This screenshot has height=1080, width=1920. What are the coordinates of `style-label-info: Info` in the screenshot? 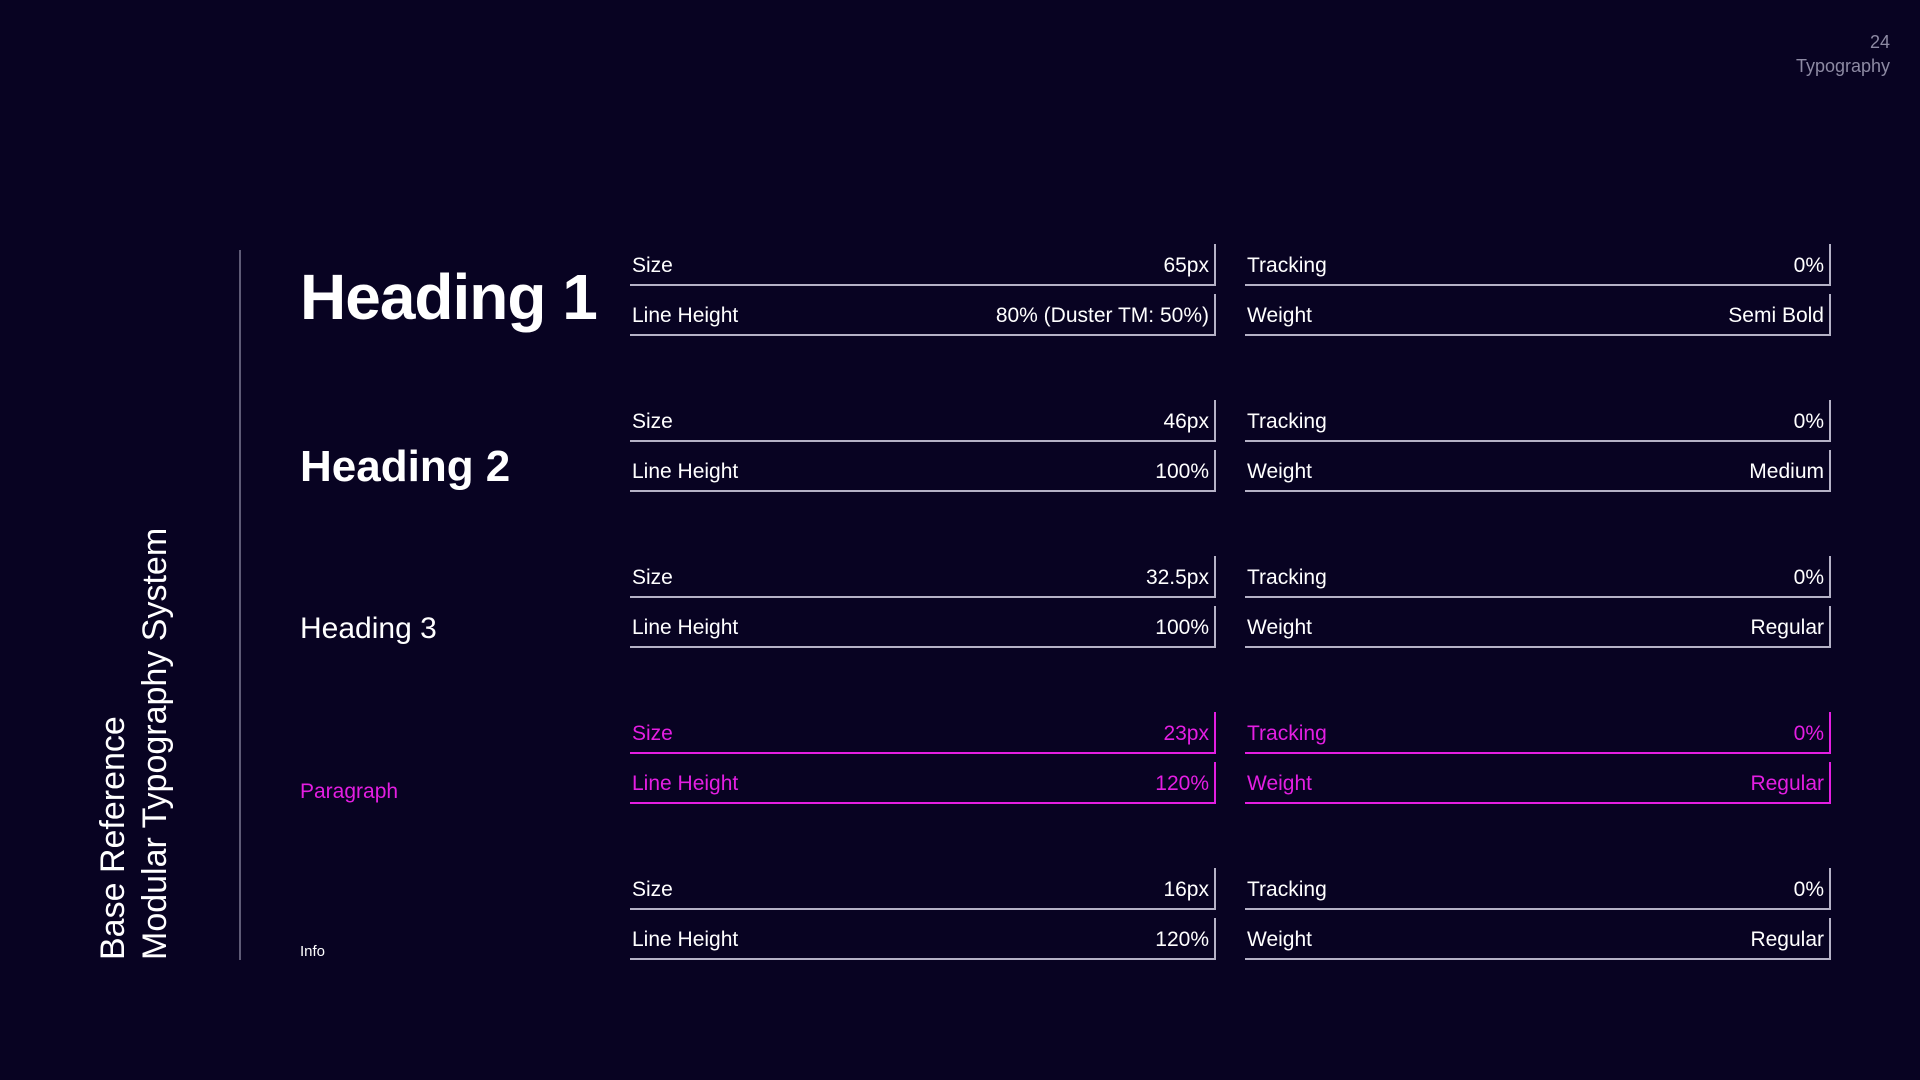 It's located at (313, 951).